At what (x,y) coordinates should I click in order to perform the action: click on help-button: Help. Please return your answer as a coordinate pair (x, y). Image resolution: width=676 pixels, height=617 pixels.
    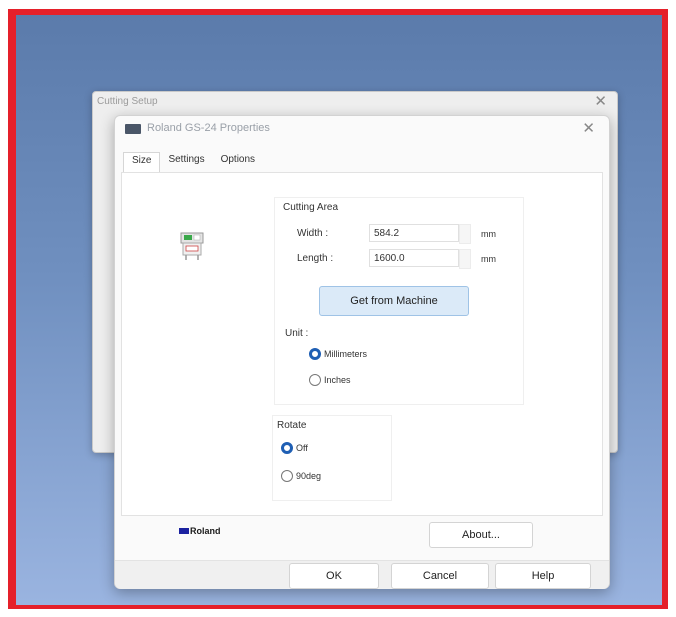
    Looking at the image, I should click on (543, 576).